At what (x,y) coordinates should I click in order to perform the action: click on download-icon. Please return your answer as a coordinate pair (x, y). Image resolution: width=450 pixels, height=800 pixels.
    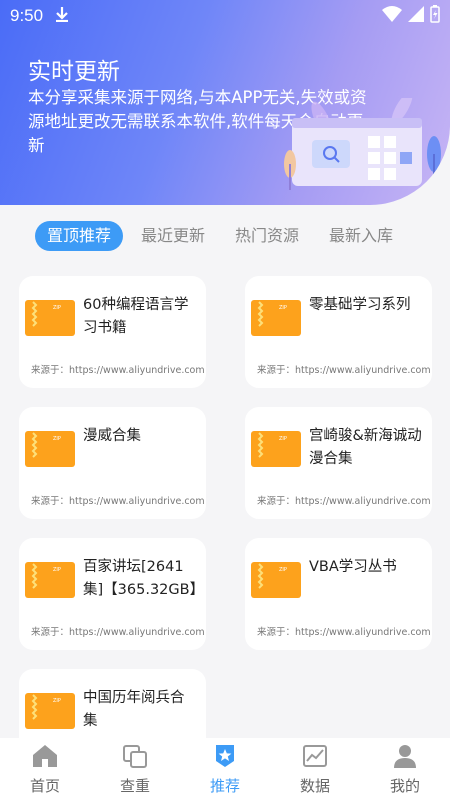
    Looking at the image, I should click on (62, 16).